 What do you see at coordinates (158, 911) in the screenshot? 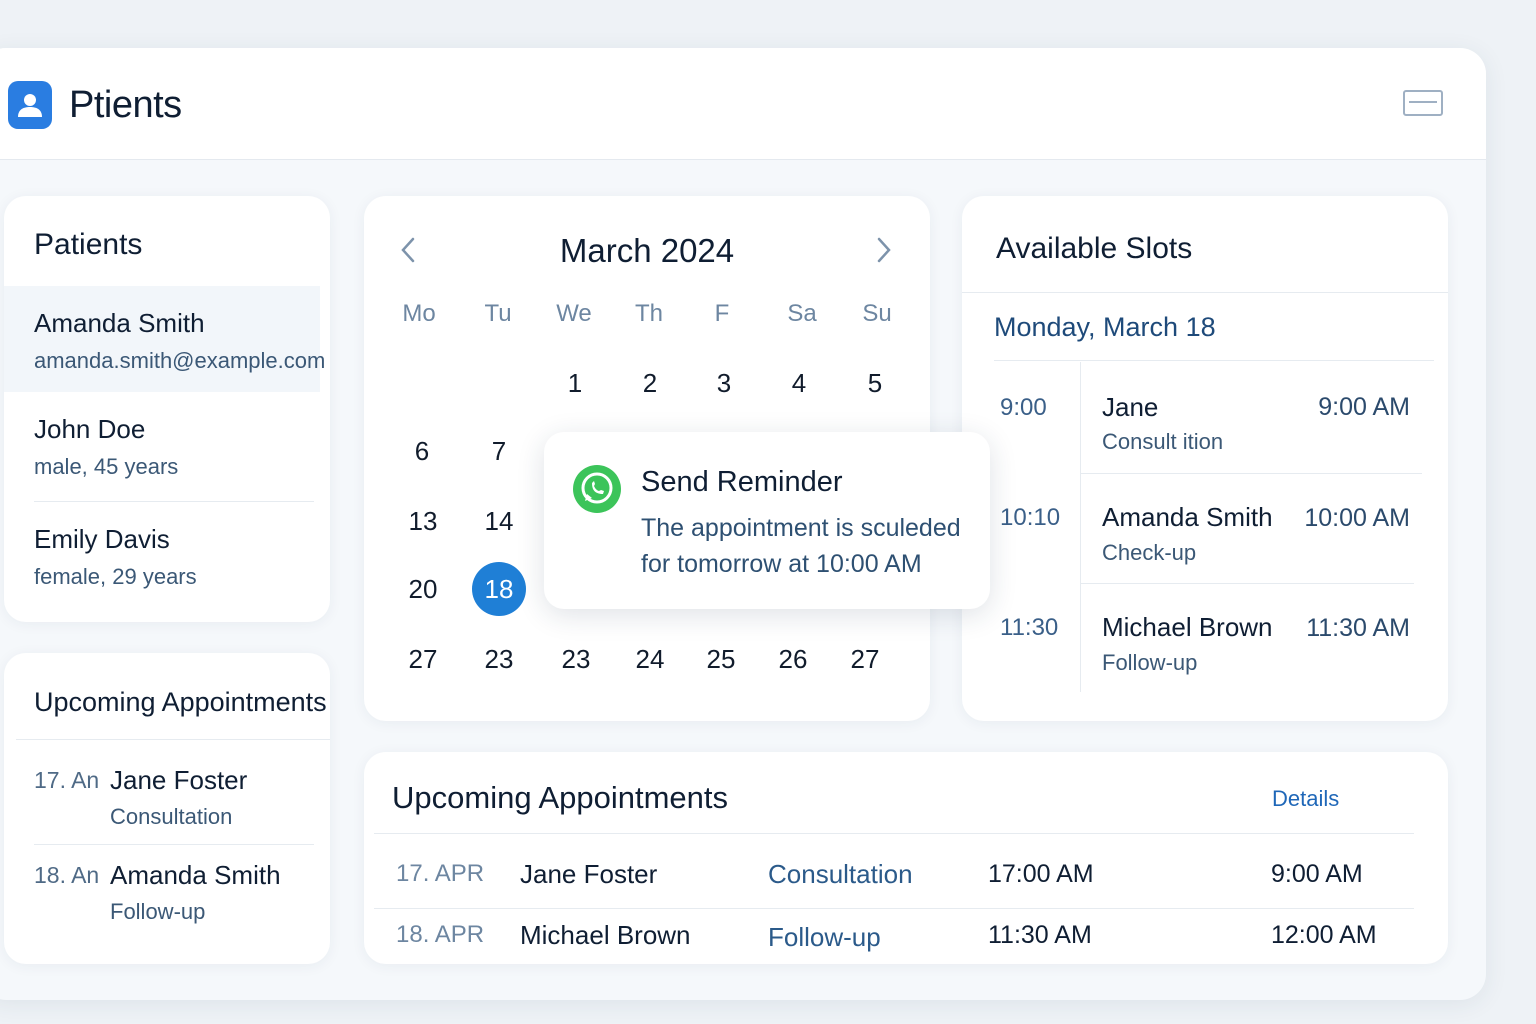
I see `appointment-type: Follow-up` at bounding box center [158, 911].